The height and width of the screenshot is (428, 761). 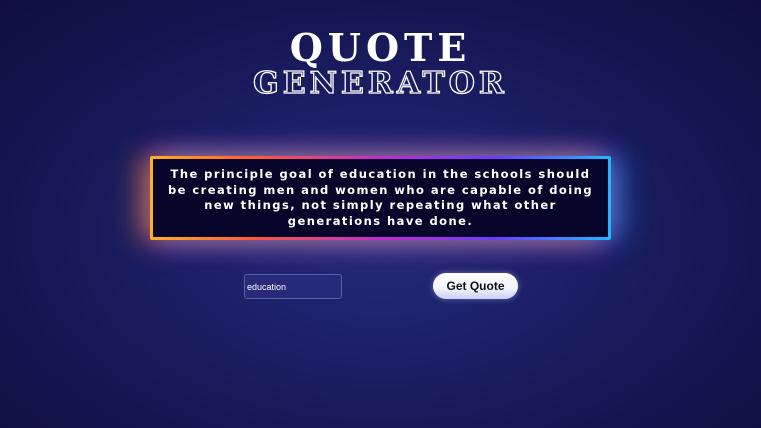 I want to click on topic-search-input, so click(x=293, y=286).